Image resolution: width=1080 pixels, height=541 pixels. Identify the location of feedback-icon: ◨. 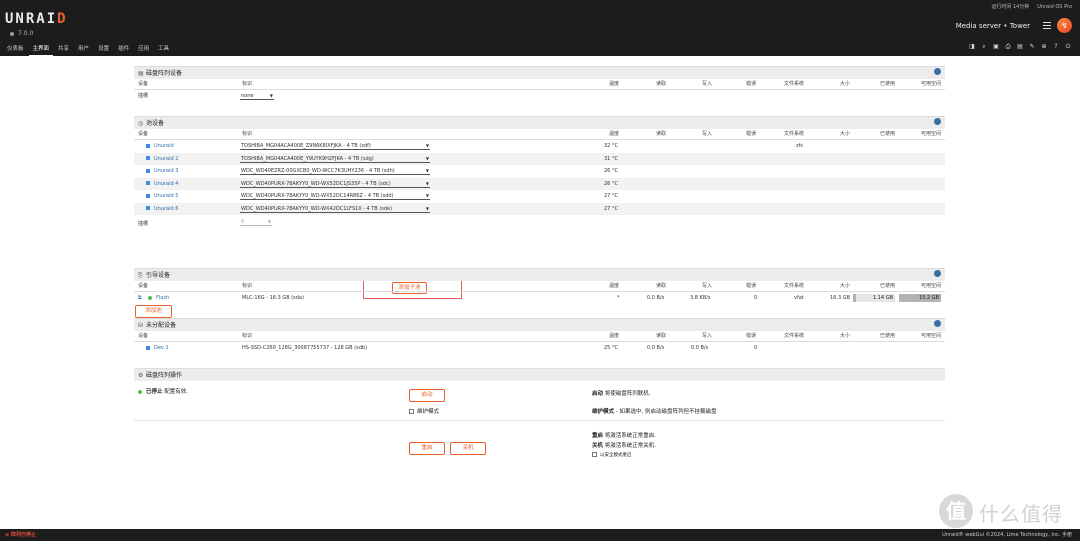
(972, 47).